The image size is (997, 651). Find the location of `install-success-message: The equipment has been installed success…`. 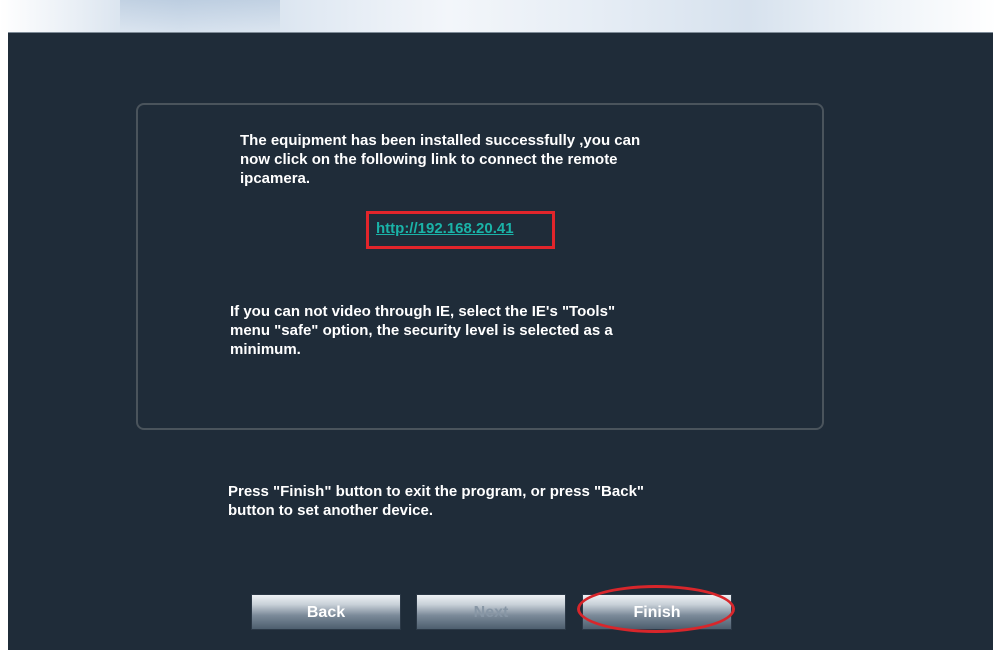

install-success-message: The equipment has been installed success… is located at coordinates (440, 159).